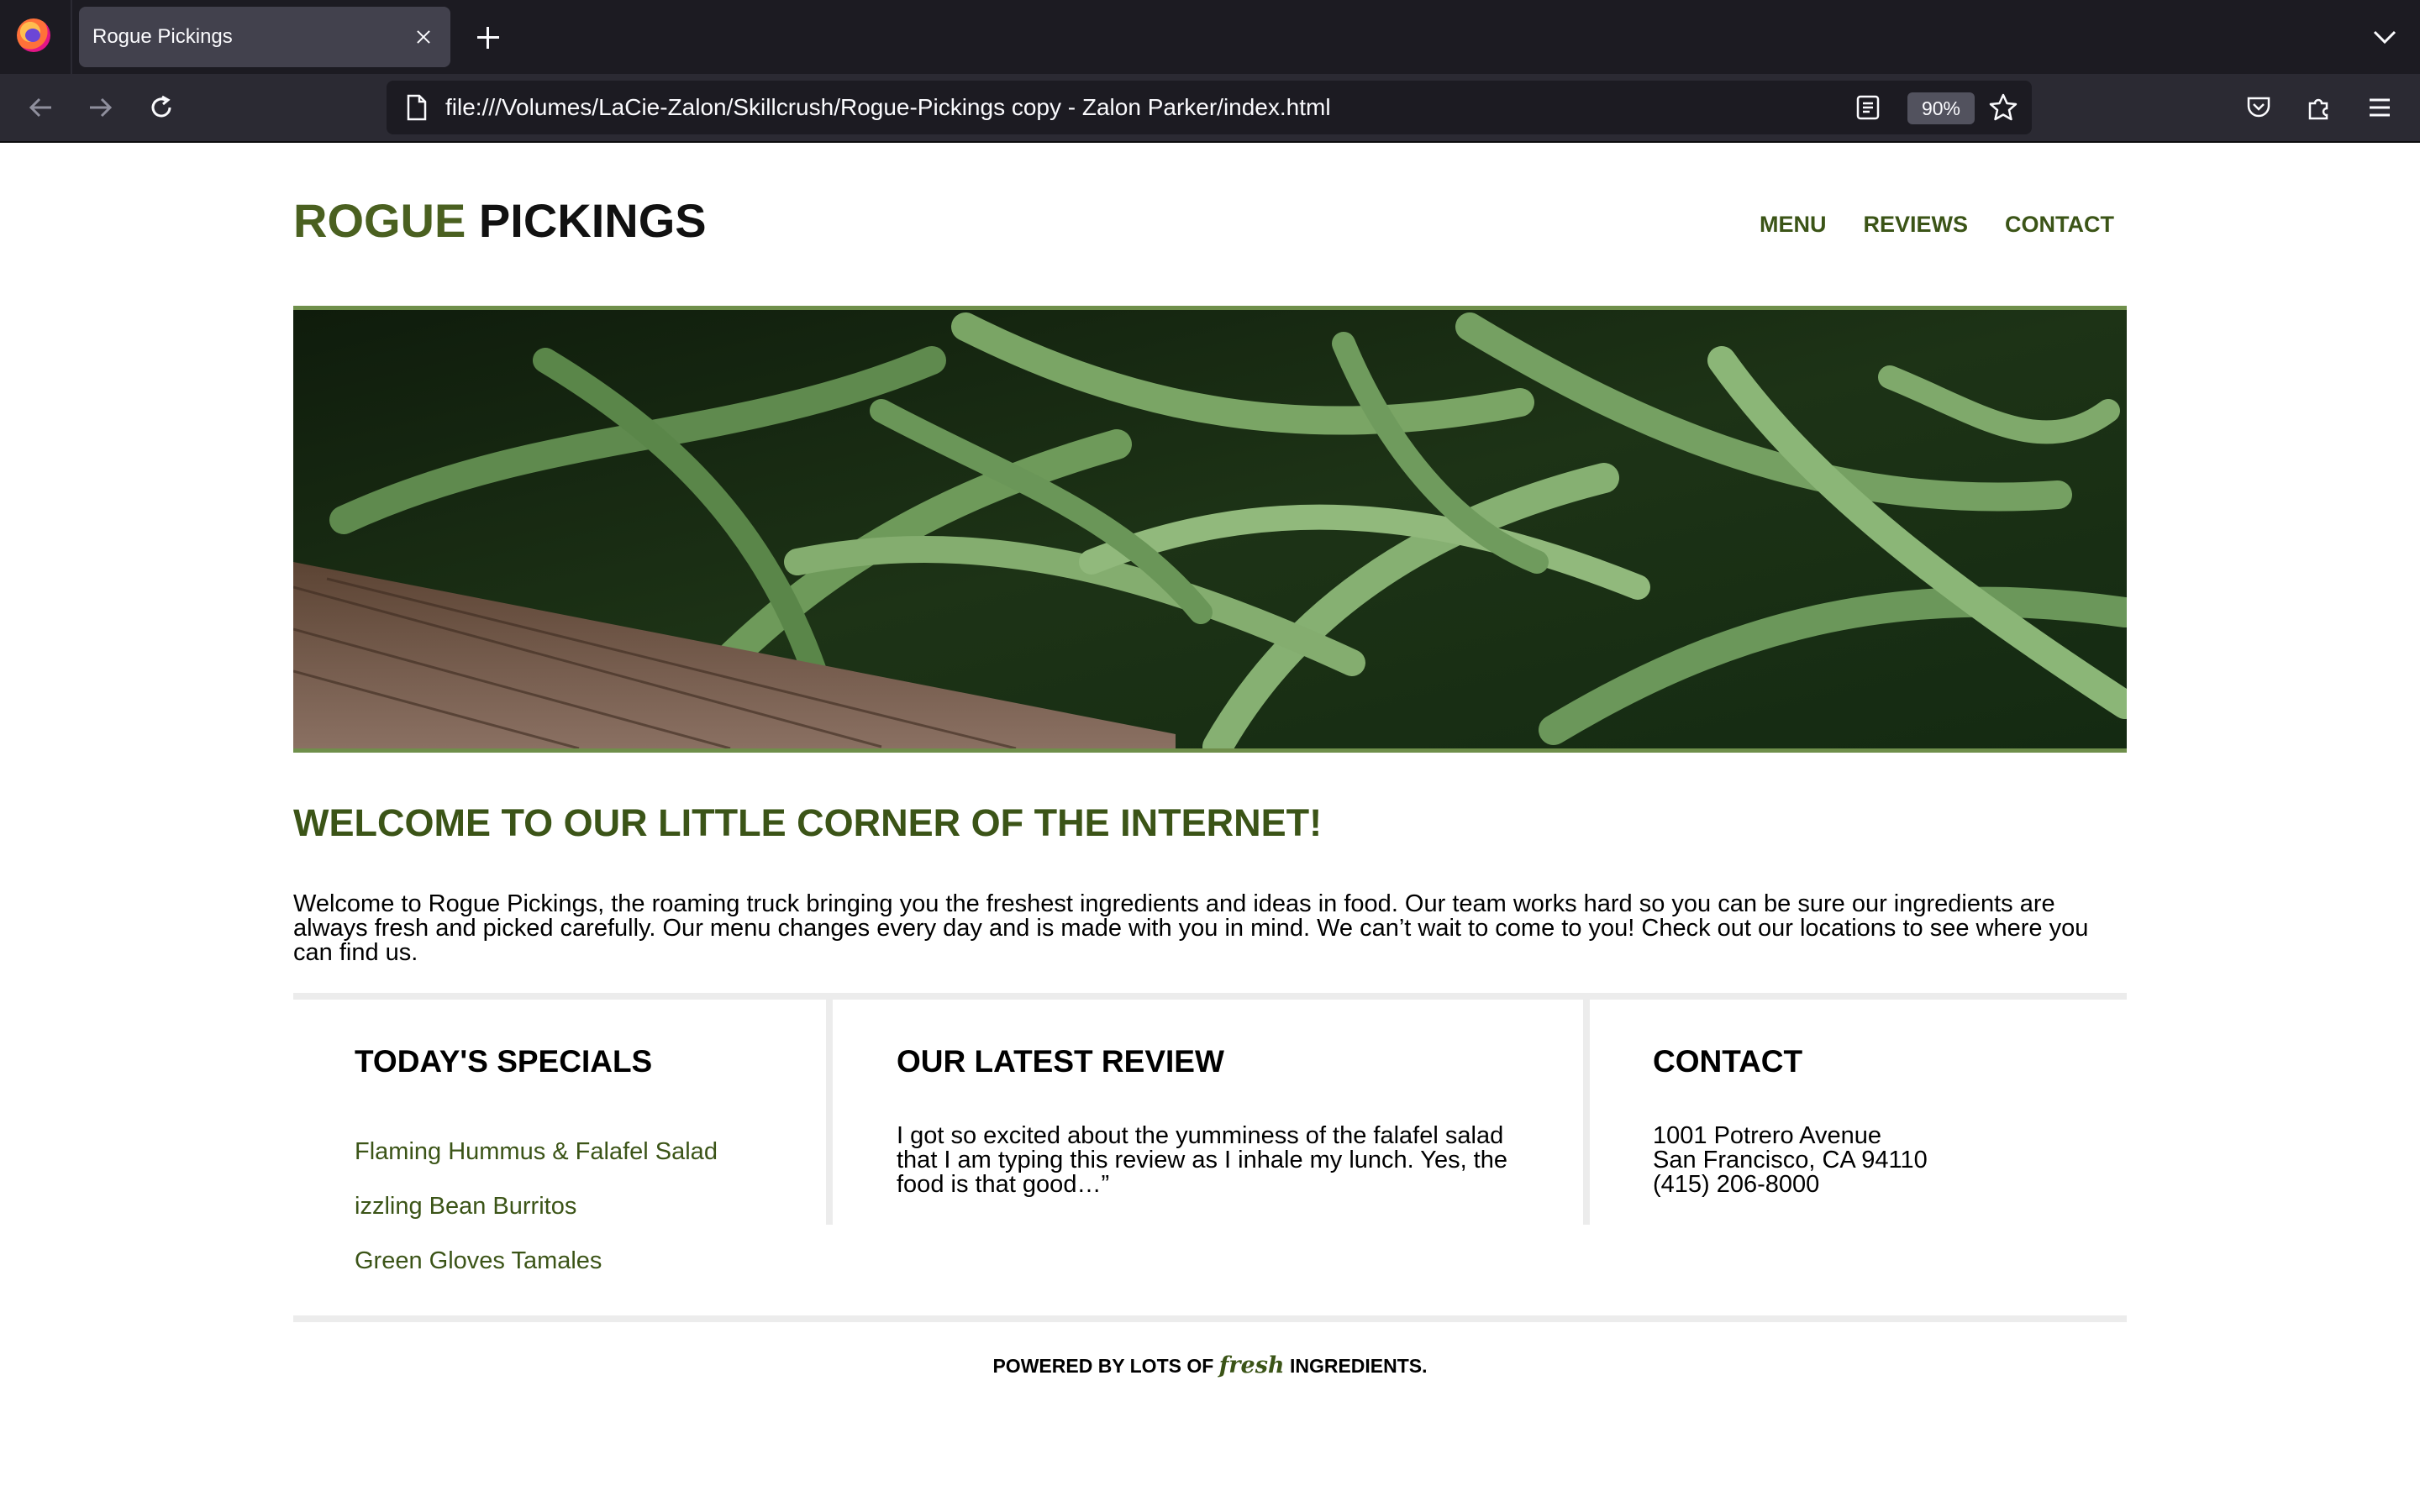 This screenshot has height=1512, width=2420. I want to click on special-item-3: Green Gloves Tamales, so click(479, 1261).